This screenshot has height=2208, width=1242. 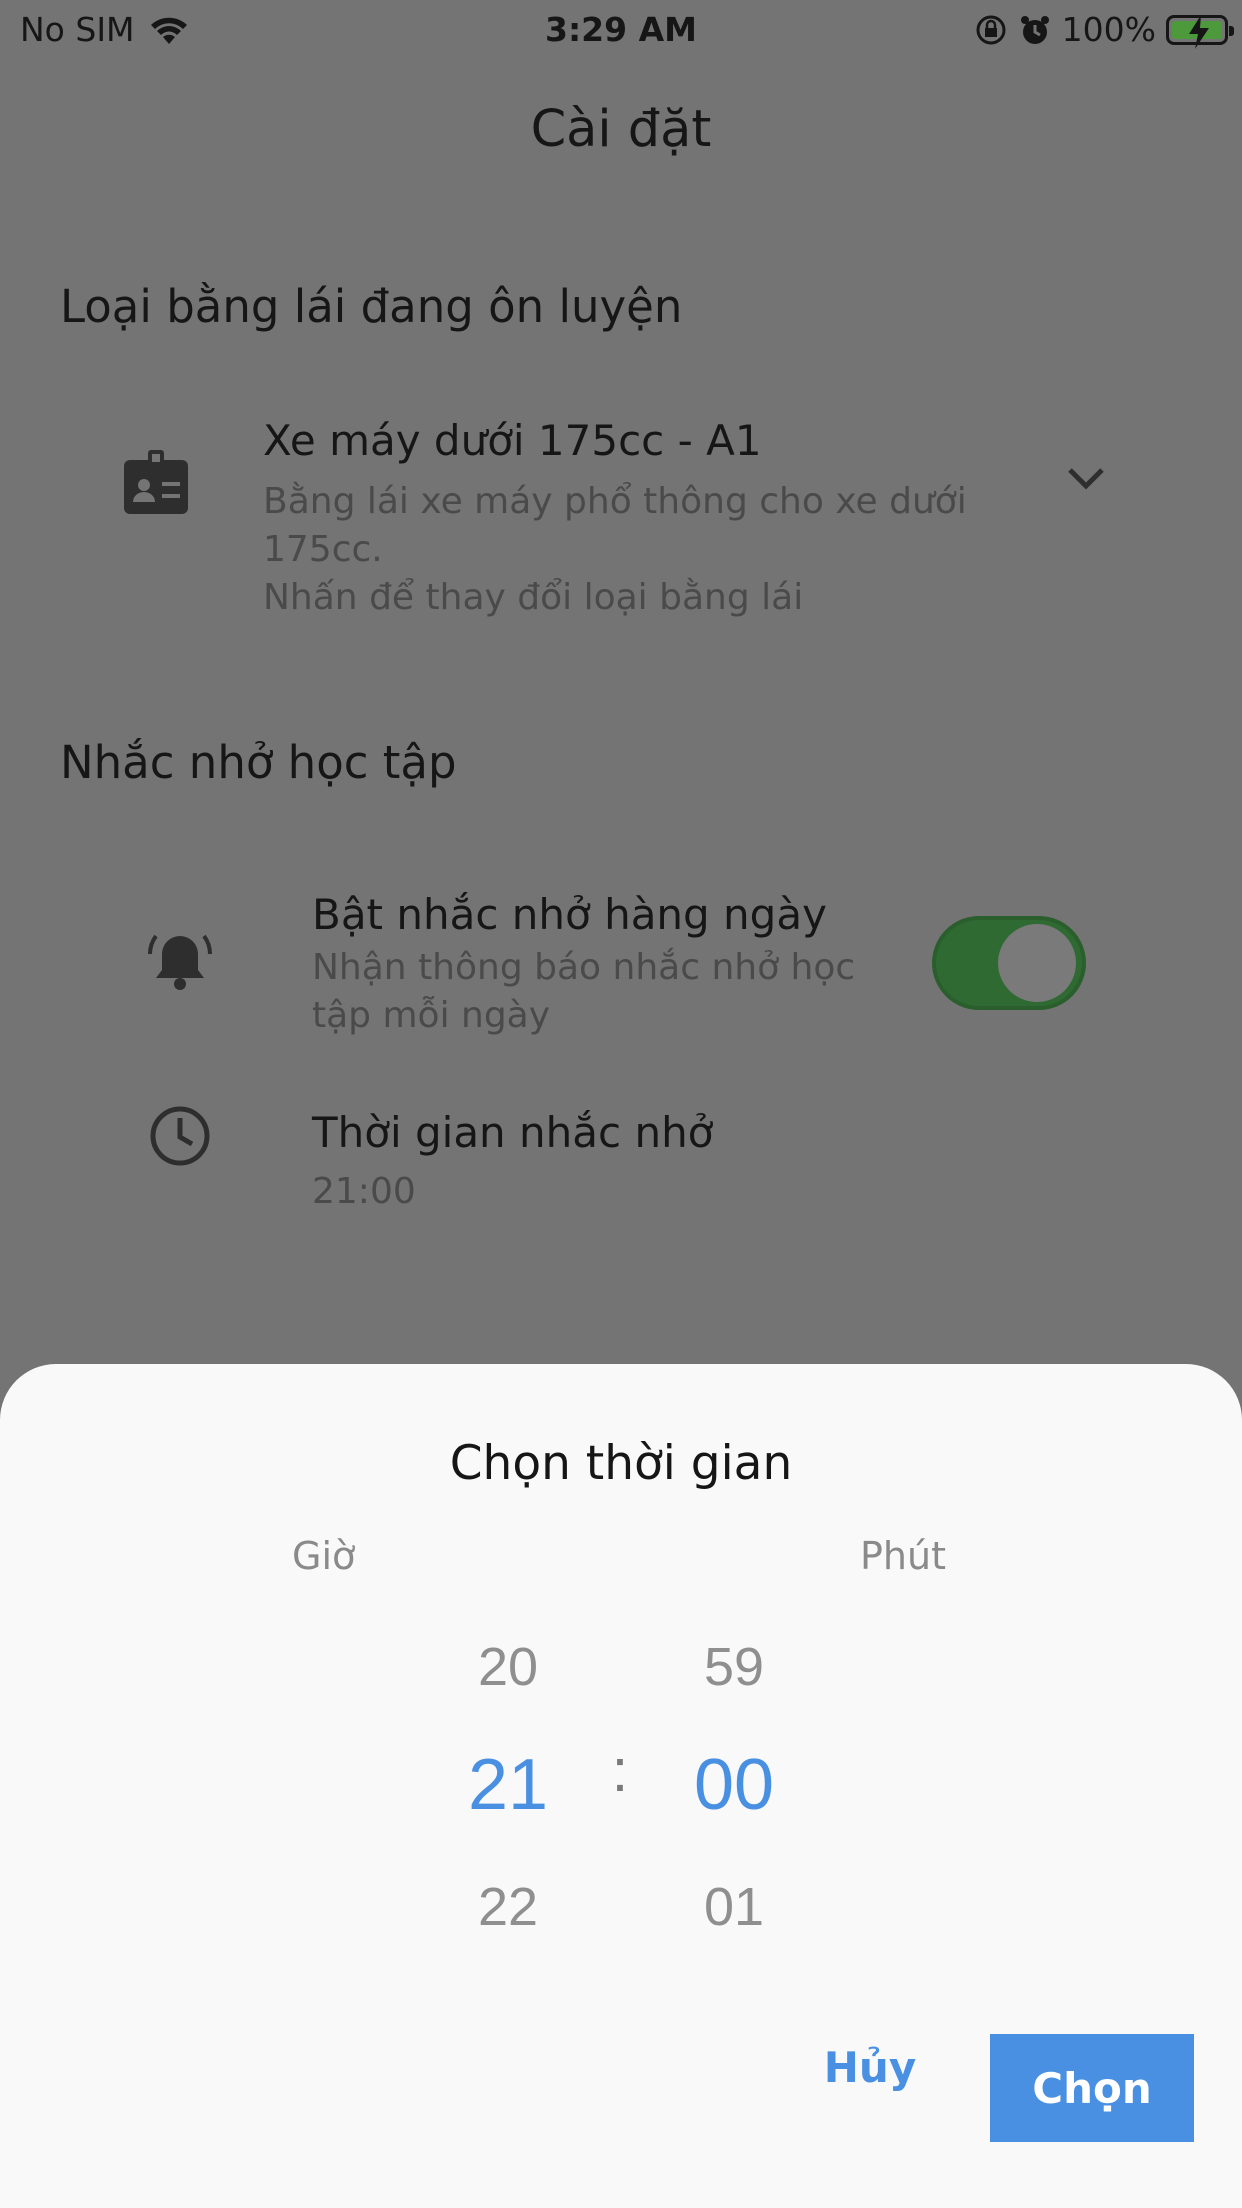 What do you see at coordinates (371, 306) in the screenshot?
I see `license-section-title: Loại bằng lái đang ôn luyện` at bounding box center [371, 306].